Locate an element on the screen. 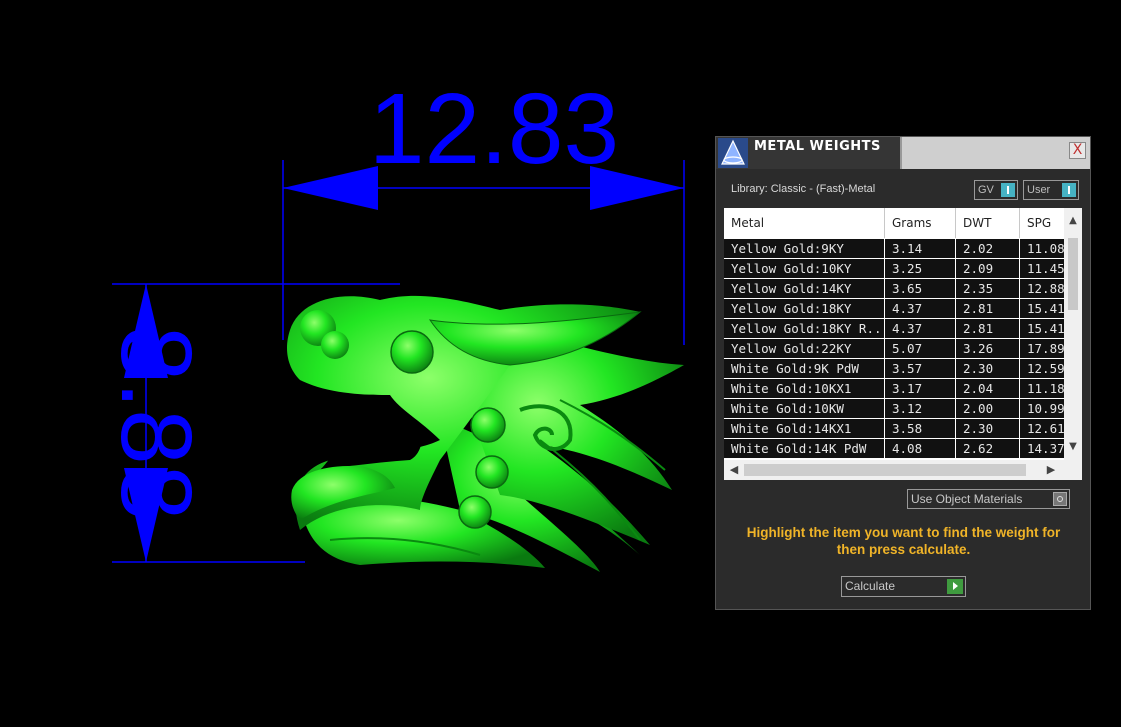 Image resolution: width=1121 pixels, height=727 pixels. cell-dwt: 2.09 is located at coordinates (987, 268).